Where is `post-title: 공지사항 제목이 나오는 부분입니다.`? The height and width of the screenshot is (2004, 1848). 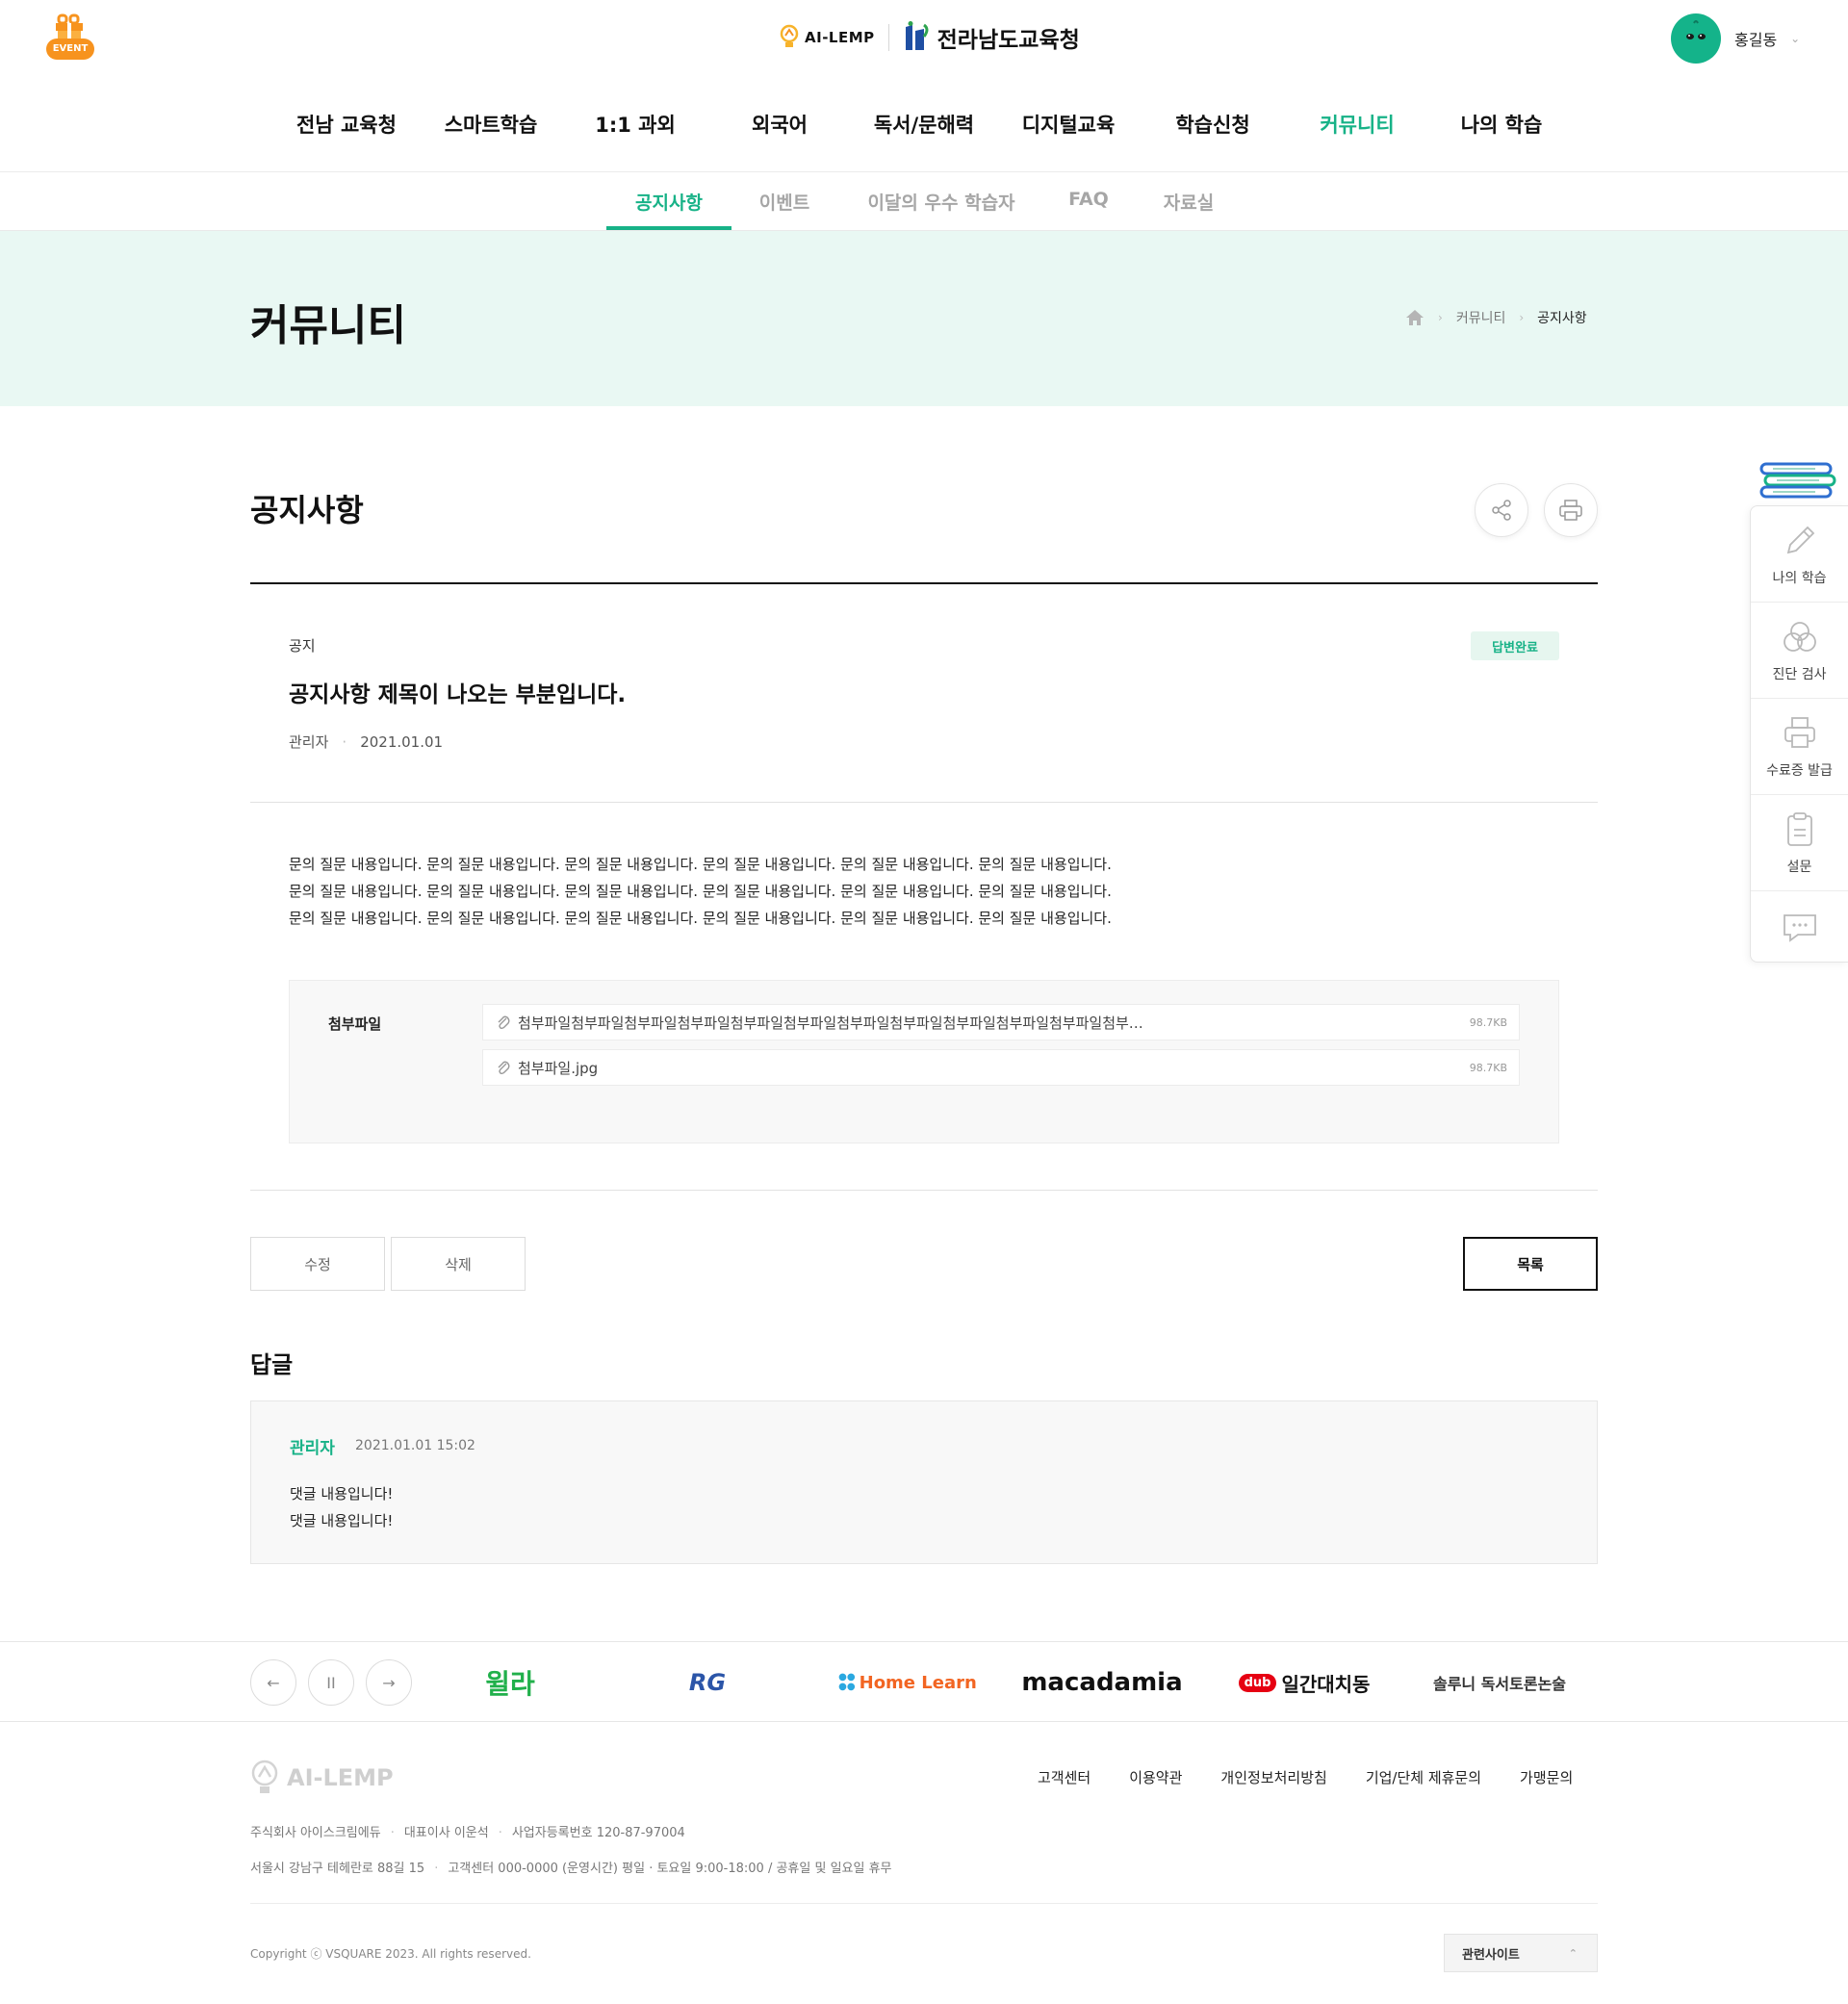 post-title: 공지사항 제목이 나오는 부분입니다. is located at coordinates (458, 694).